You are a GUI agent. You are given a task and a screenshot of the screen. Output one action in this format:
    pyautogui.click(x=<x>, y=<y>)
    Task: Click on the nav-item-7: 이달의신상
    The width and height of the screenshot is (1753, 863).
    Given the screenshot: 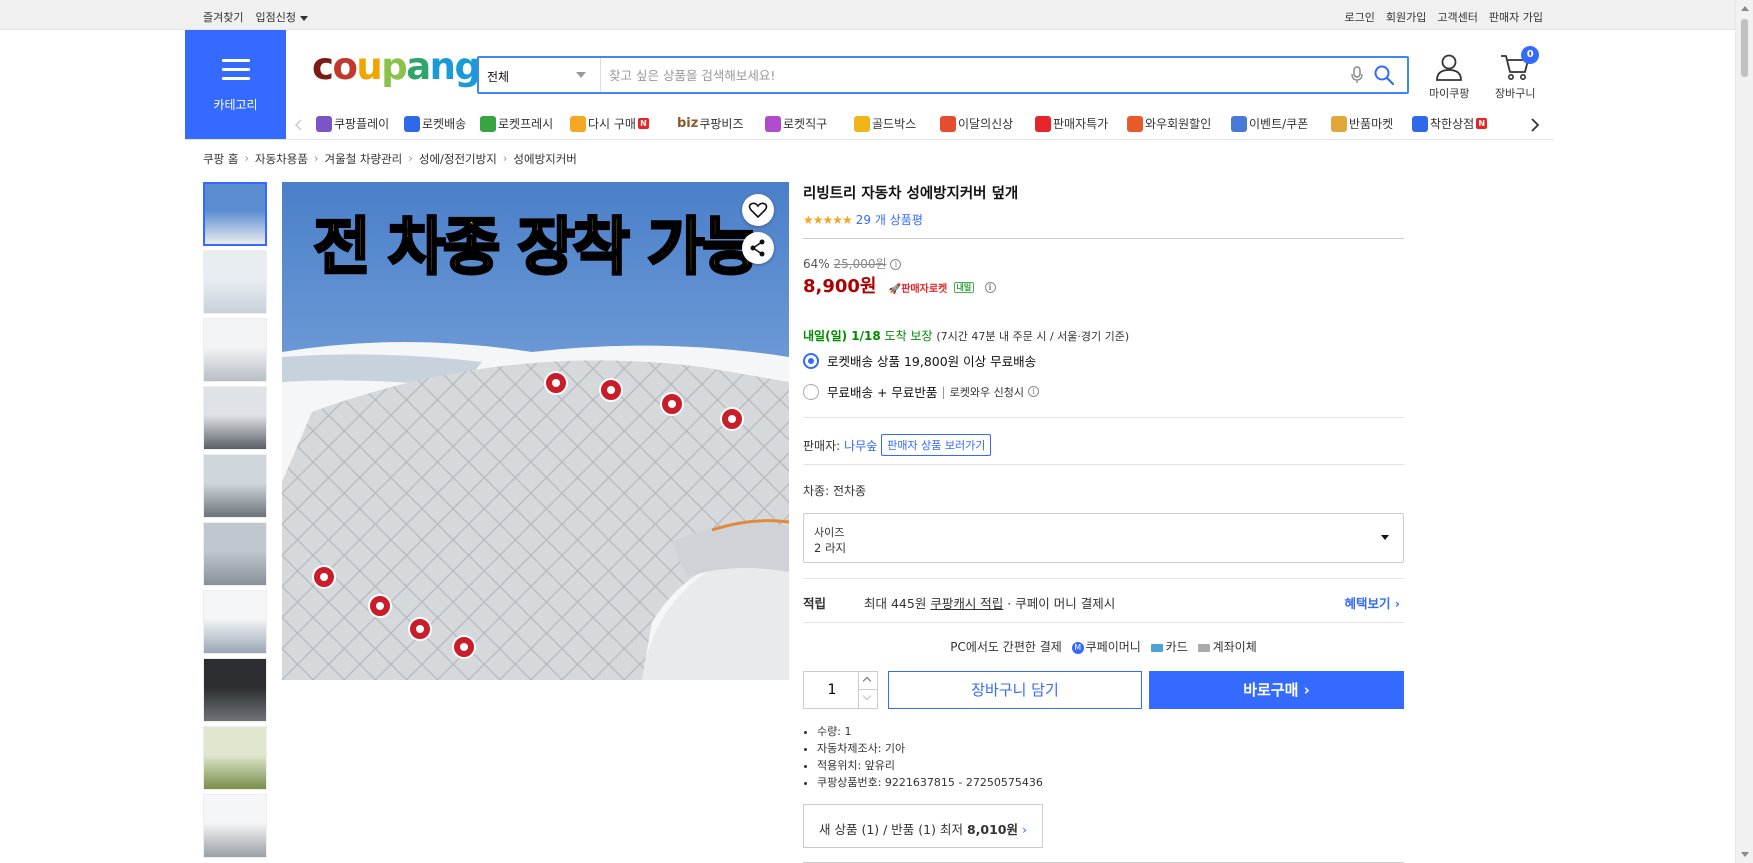 What is the action you would take?
    pyautogui.click(x=976, y=123)
    